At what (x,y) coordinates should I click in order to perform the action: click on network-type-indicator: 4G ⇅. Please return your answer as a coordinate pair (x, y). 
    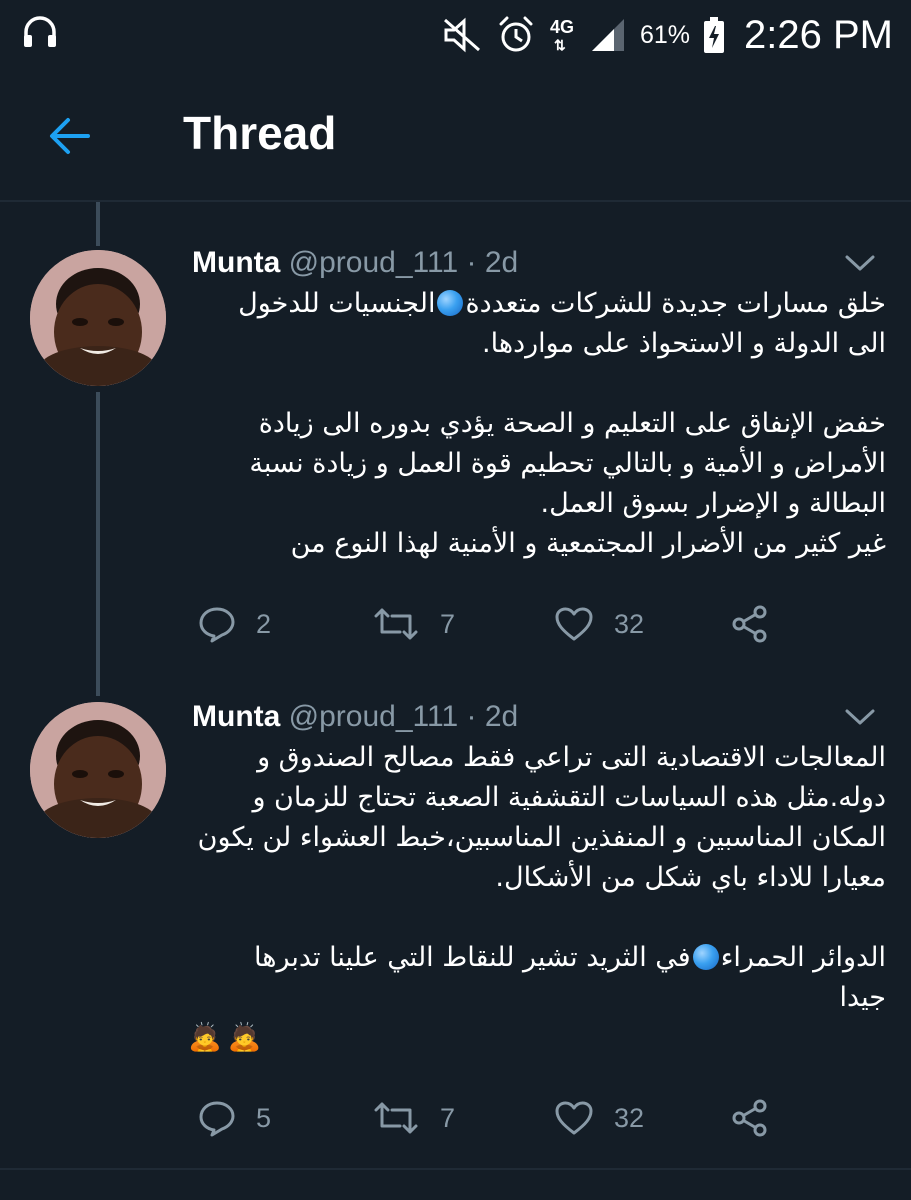
    Looking at the image, I should click on (561, 35).